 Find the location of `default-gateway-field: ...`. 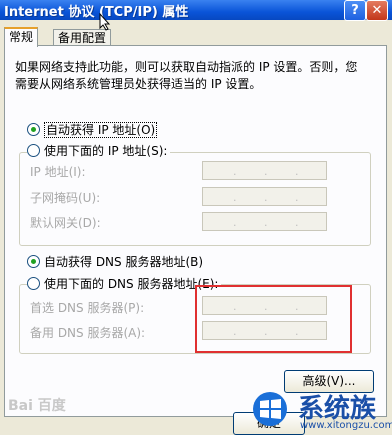

default-gateway-field: ... is located at coordinates (264, 221).